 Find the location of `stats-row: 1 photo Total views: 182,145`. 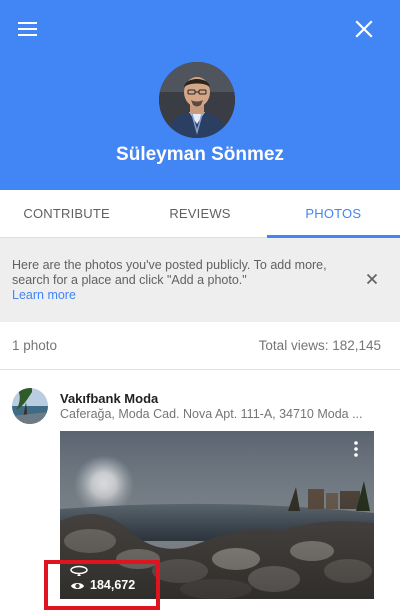

stats-row: 1 photo Total views: 182,145 is located at coordinates (200, 346).